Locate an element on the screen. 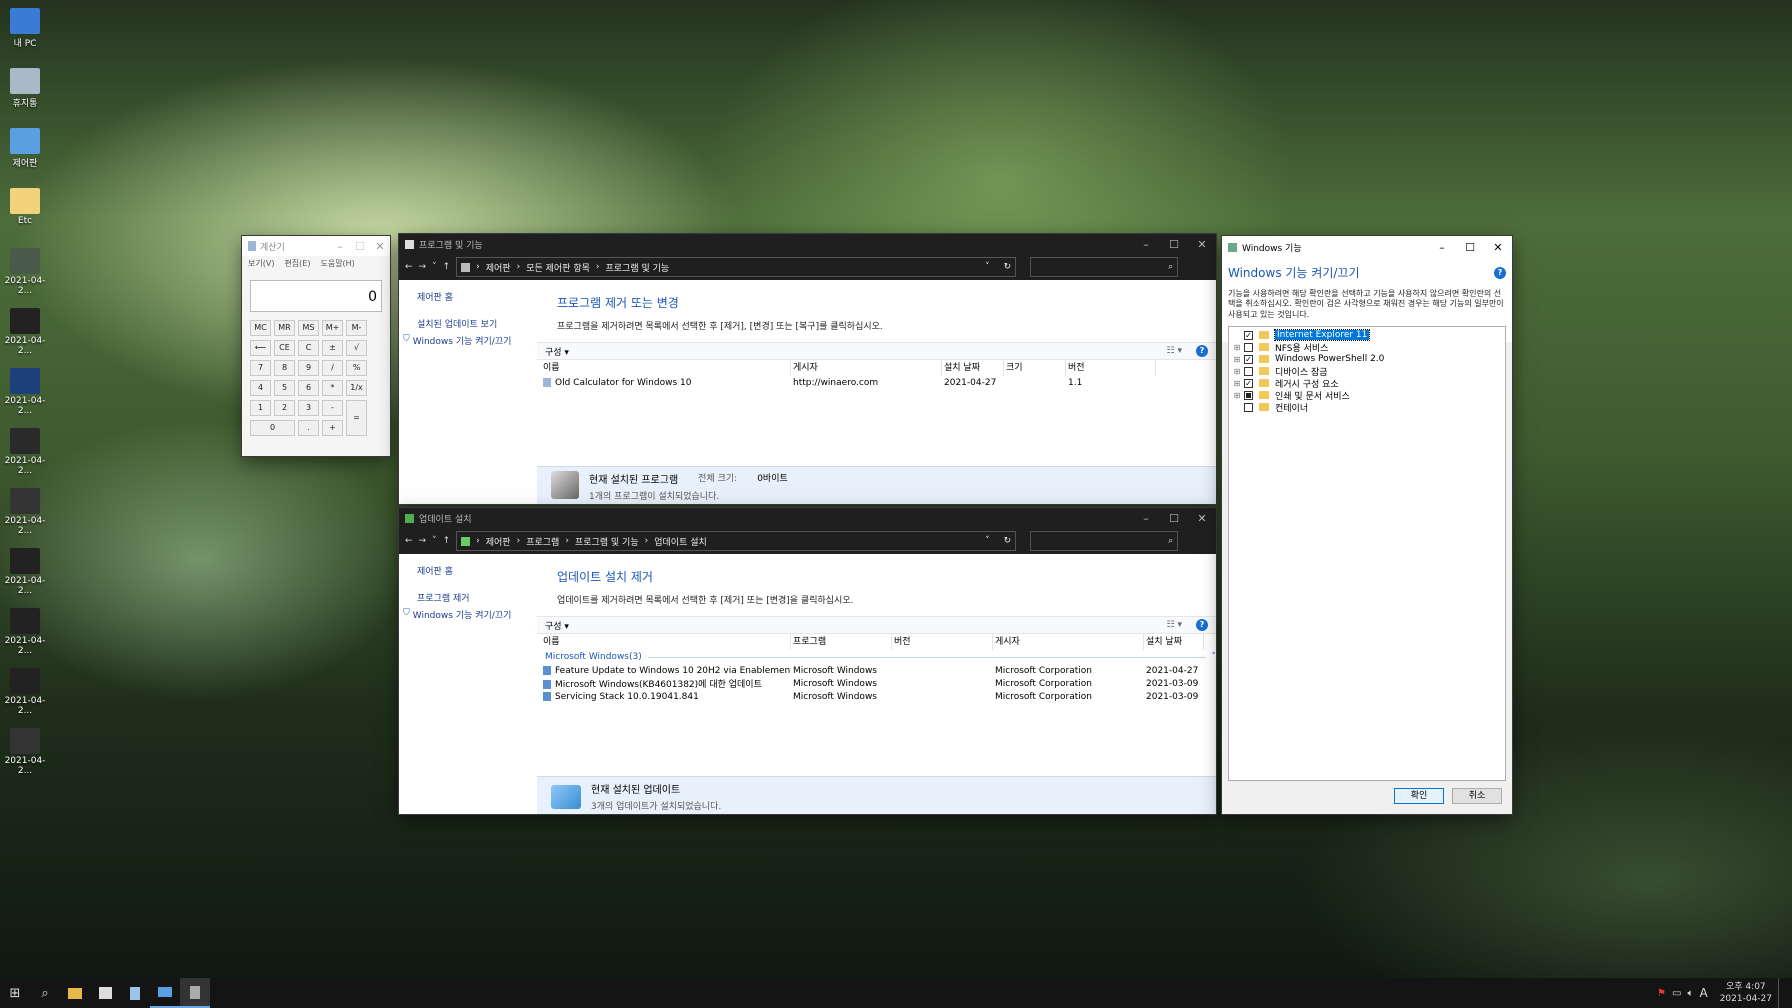 This screenshot has height=1008, width=1792. recent-chevron-icon: ˅ is located at coordinates (434, 541).